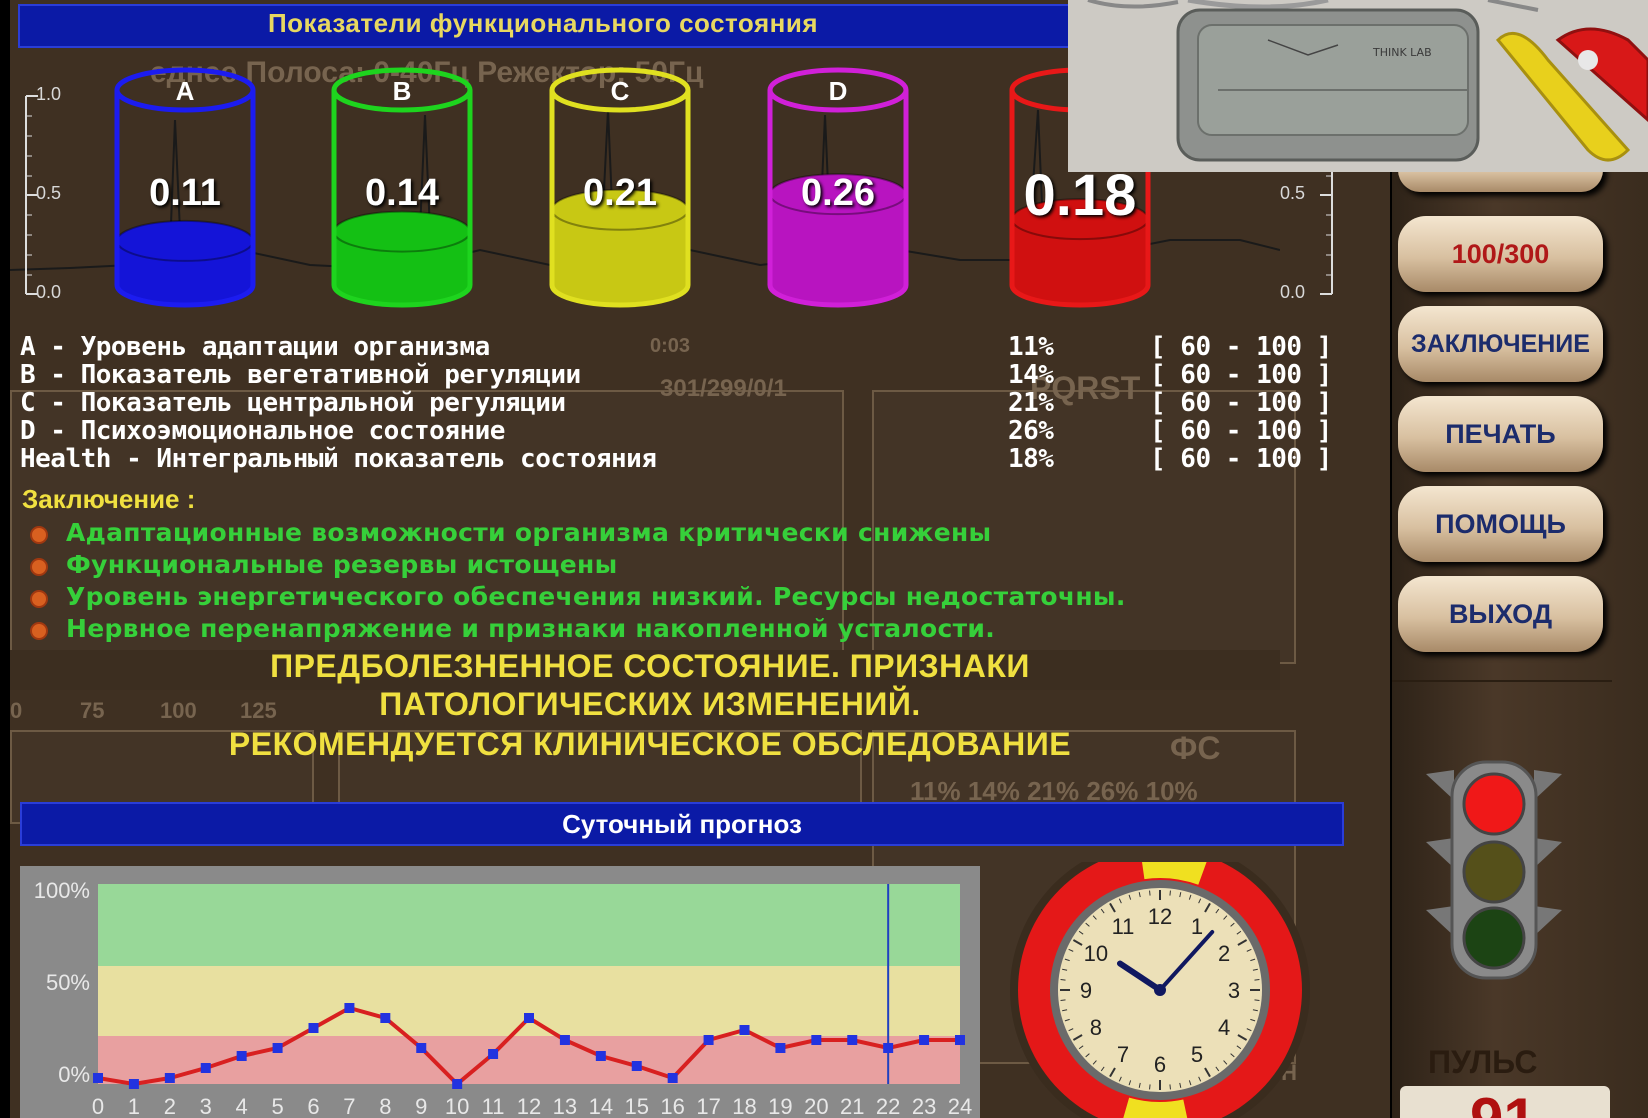 The width and height of the screenshot is (1648, 1118). Describe the element at coordinates (601, 1106) in the screenshot. I see `chart-x-tick-label: 14` at that location.